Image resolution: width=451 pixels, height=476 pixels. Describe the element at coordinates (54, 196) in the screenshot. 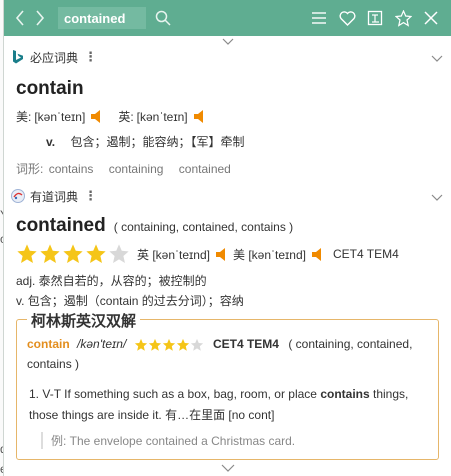

I see `youdao-dict-name: 有道词典` at that location.